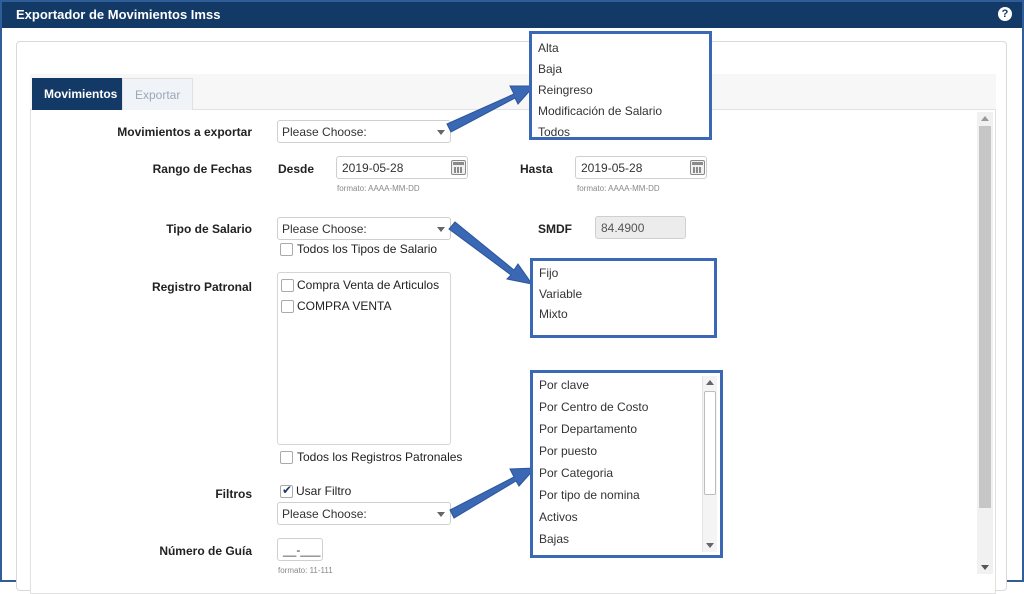 This screenshot has height=594, width=1024. I want to click on filtros-label: Filtros, so click(233, 494).